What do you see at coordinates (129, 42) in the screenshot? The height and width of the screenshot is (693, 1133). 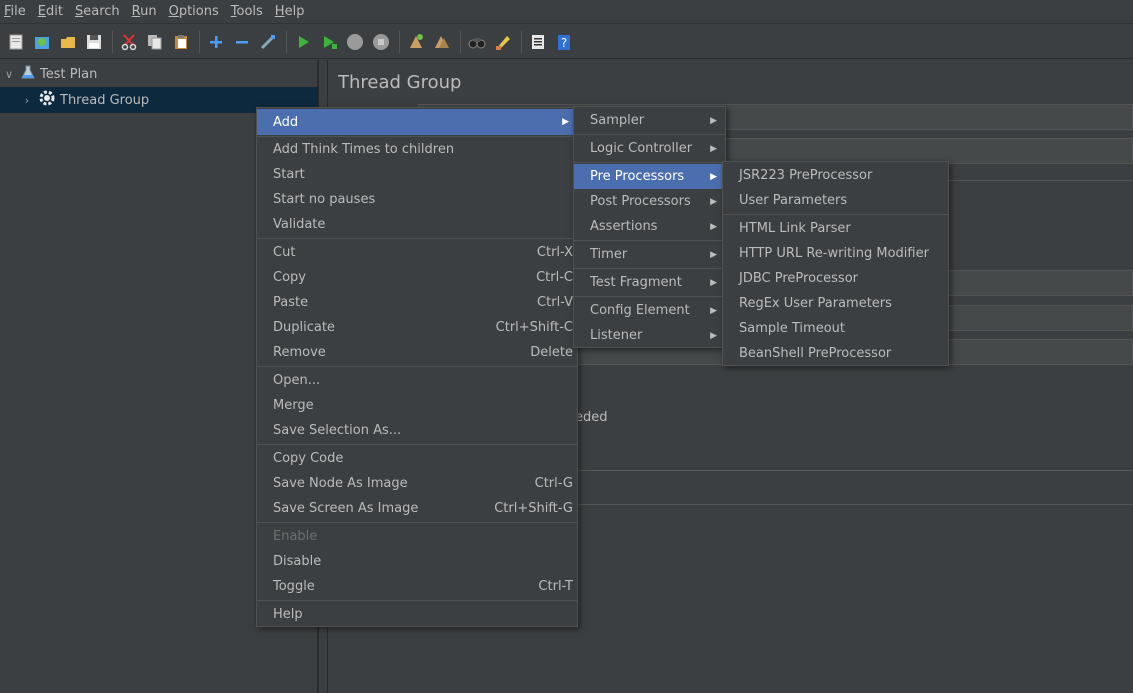 I see `cut-icon` at bounding box center [129, 42].